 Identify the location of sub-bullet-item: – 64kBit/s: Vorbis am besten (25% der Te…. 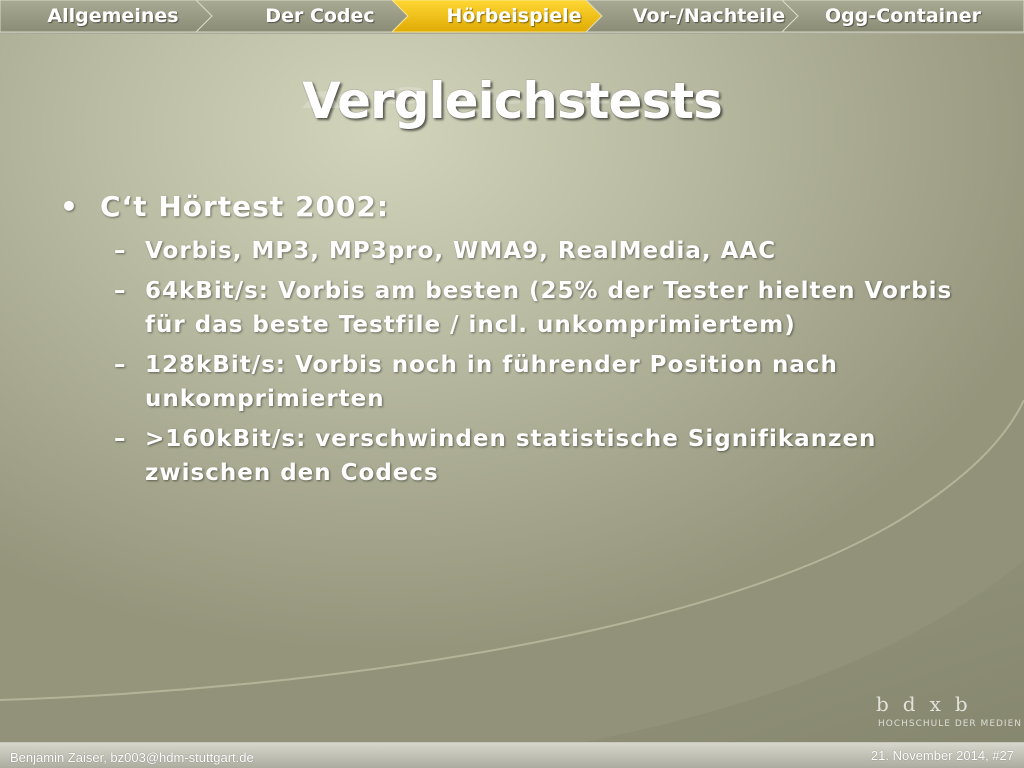
(517, 308).